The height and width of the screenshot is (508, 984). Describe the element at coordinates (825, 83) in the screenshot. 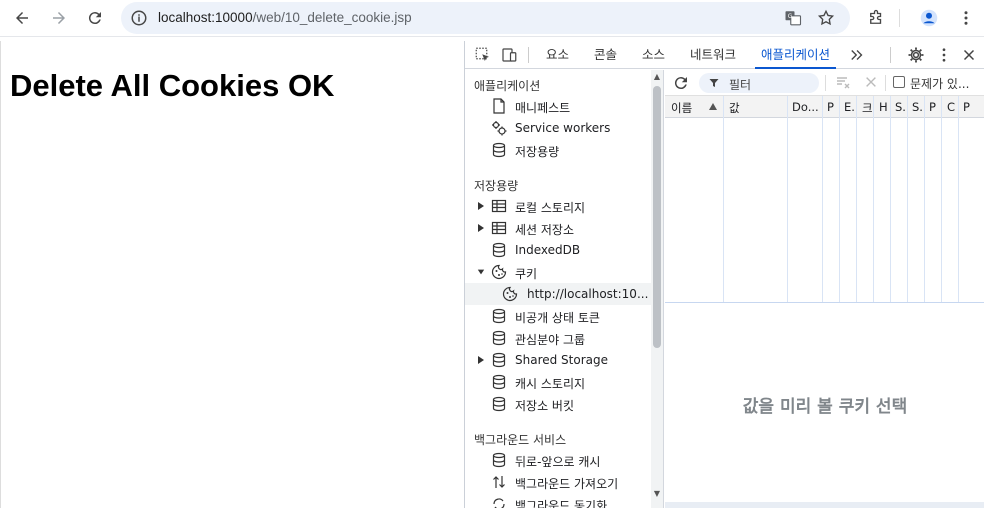

I see `filterbar-divider` at that location.